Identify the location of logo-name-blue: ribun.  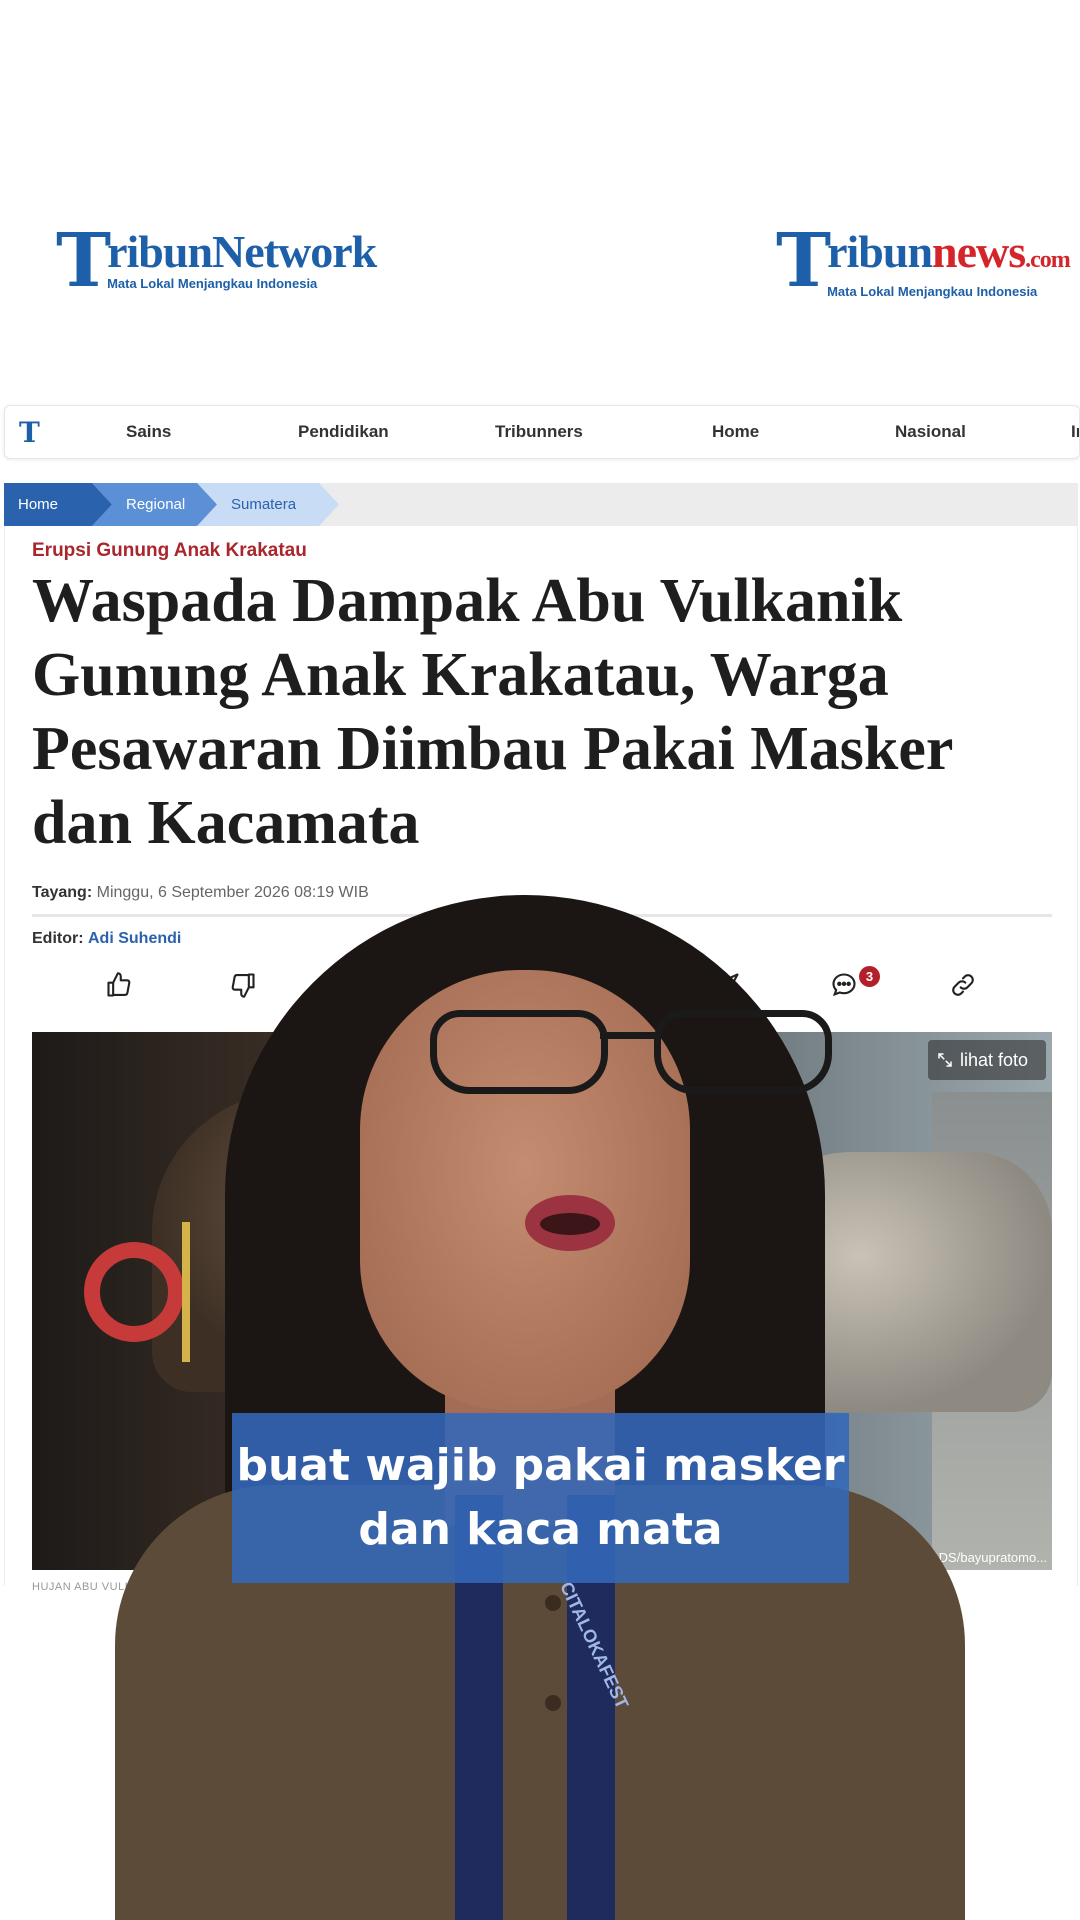
(880, 251).